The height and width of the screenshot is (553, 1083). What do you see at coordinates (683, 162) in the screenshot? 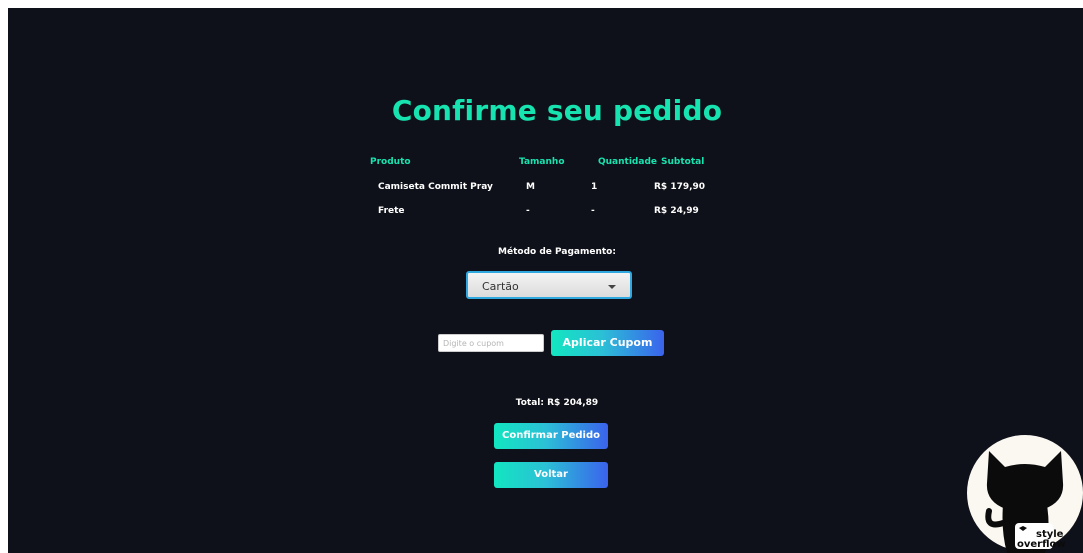
I see `column-header-subtotal: Subtotal` at bounding box center [683, 162].